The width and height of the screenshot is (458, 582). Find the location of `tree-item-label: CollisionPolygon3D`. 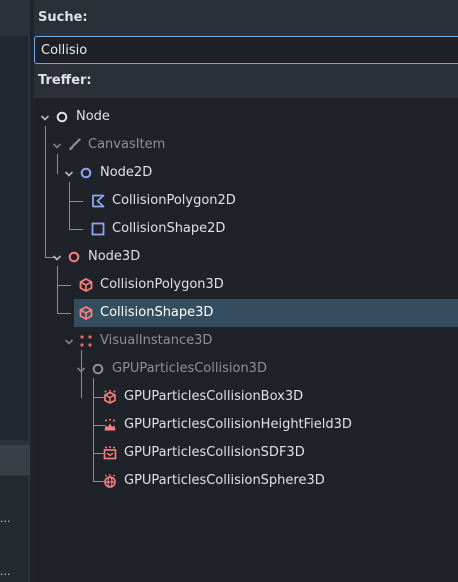

tree-item-label: CollisionPolygon3D is located at coordinates (162, 284).